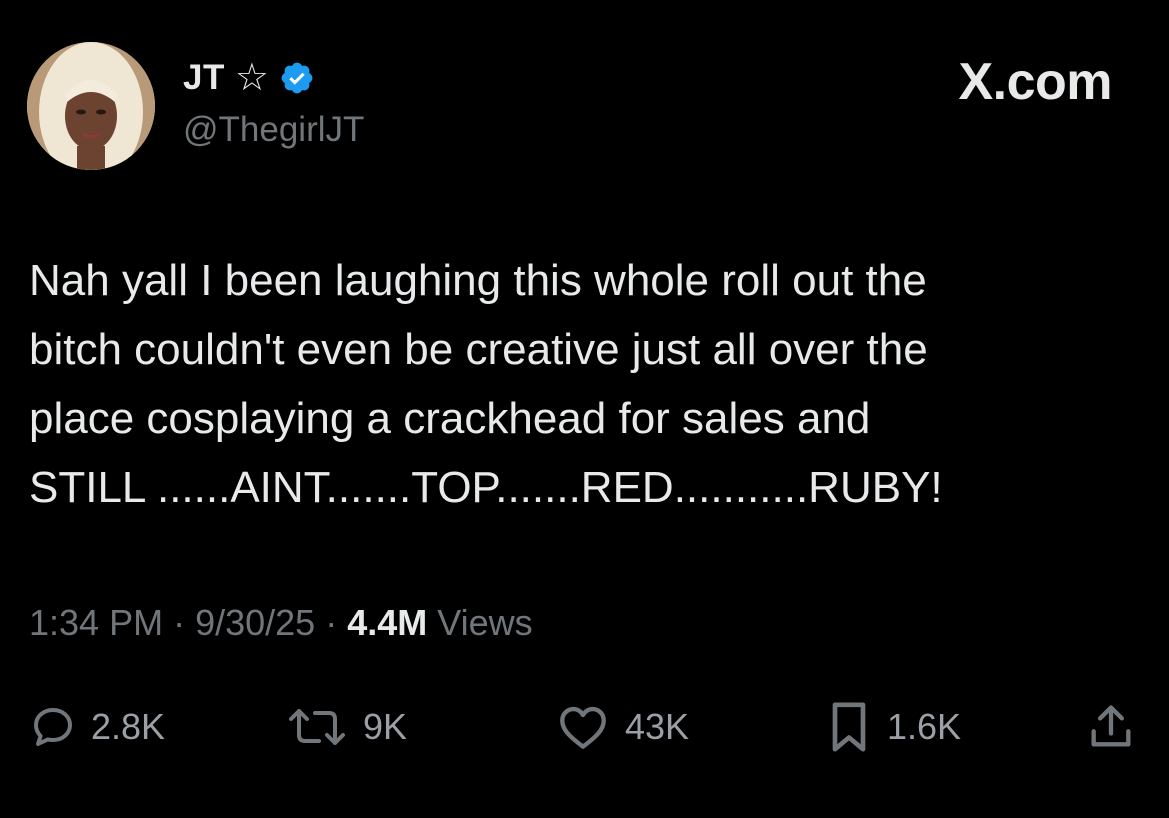  I want to click on avatar, so click(91, 106).